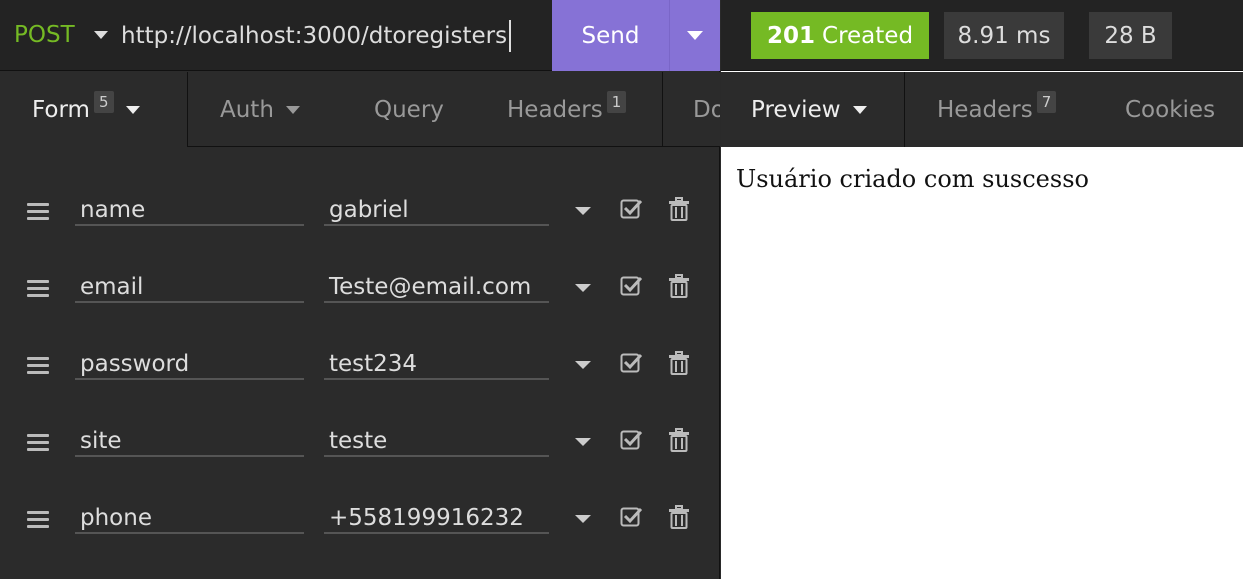 The image size is (1243, 579). I want to click on tab-headers: Headers 1, so click(567, 109).